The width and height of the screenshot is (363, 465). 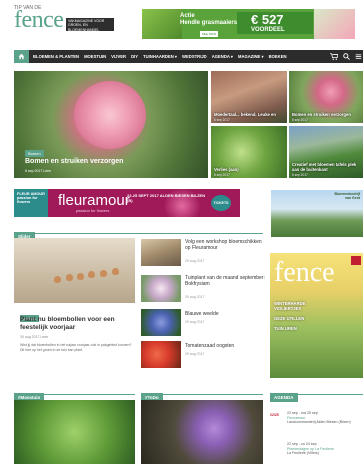 What do you see at coordinates (74, 432) in the screenshot?
I see `moestuin-post-image` at bounding box center [74, 432].